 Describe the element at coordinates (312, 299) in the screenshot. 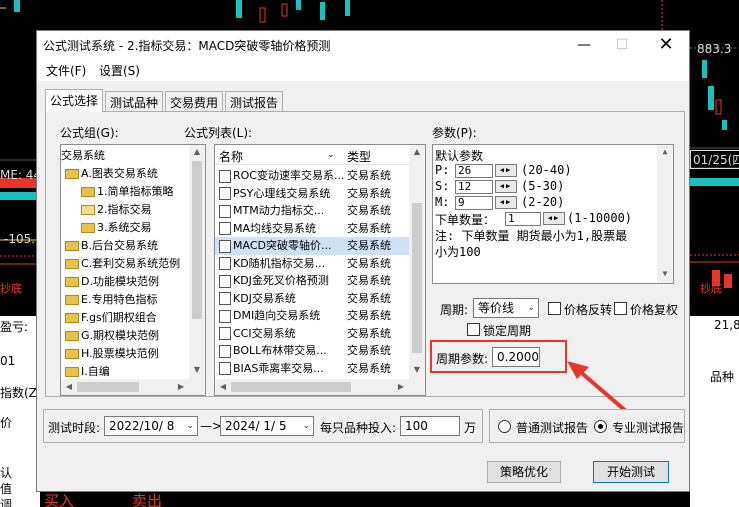

I see `formula-row: KDJ交易系统 交易系统` at that location.